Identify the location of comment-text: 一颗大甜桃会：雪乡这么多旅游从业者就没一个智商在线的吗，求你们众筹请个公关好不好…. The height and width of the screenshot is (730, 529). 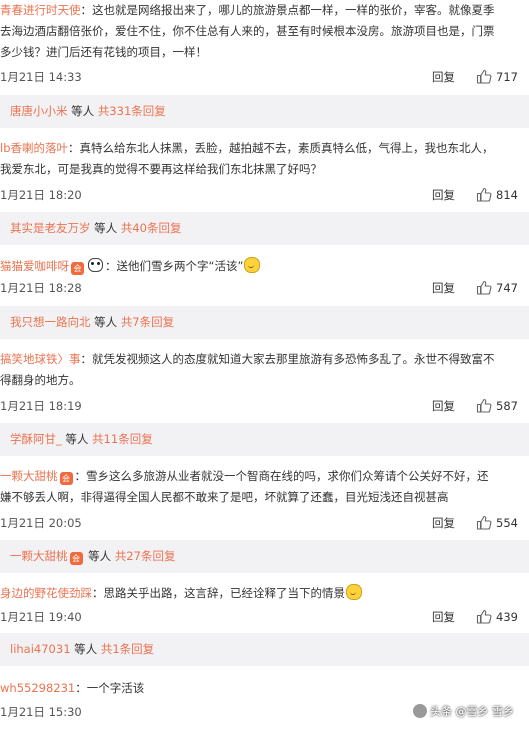
(258, 487).